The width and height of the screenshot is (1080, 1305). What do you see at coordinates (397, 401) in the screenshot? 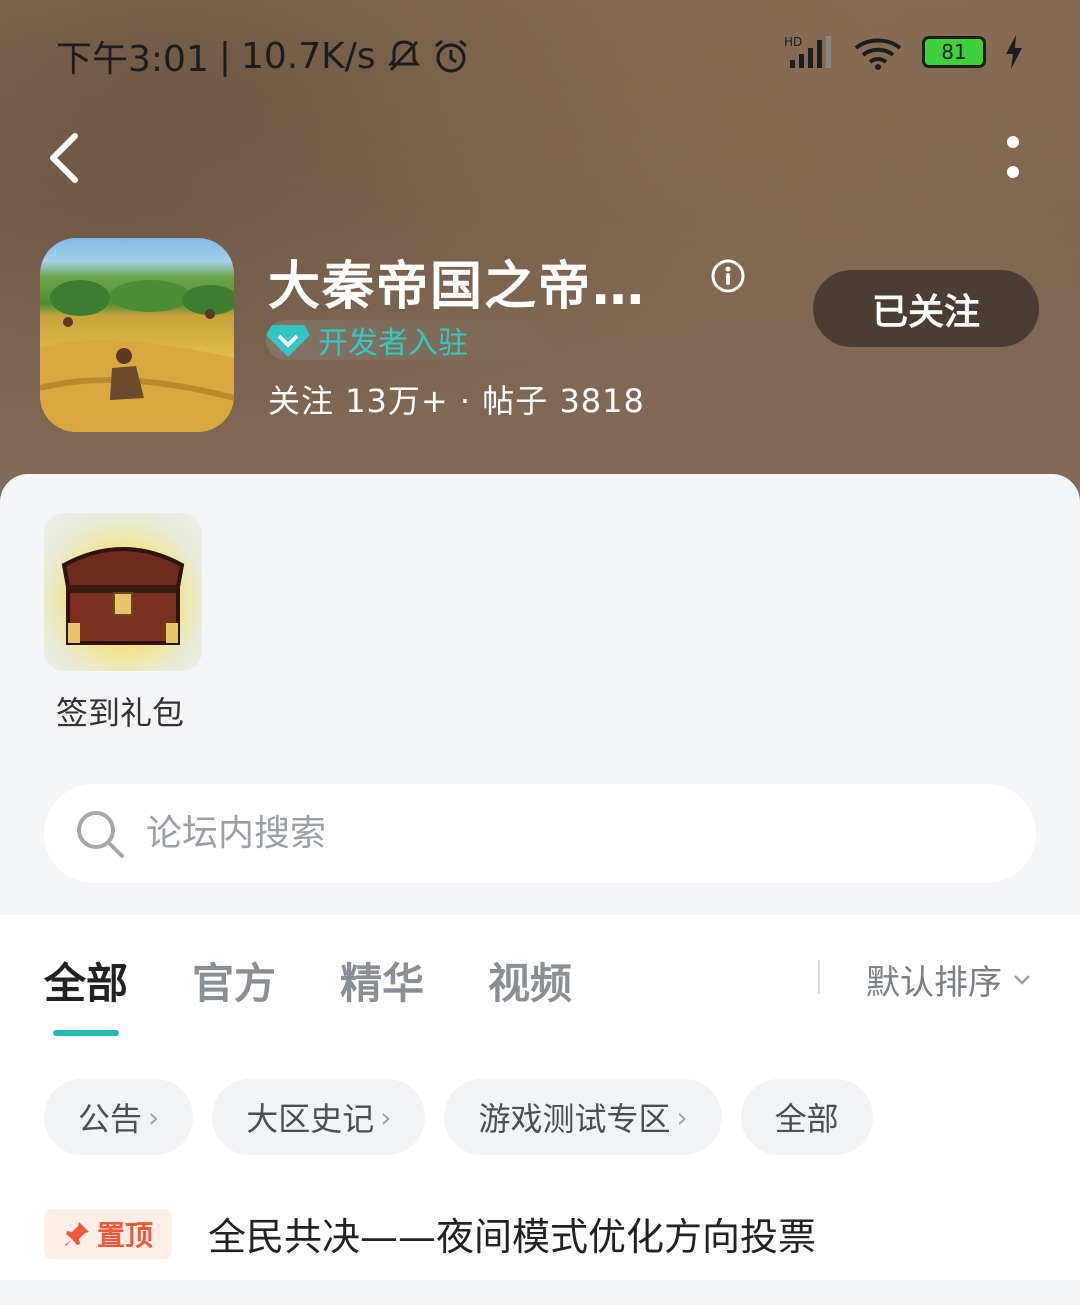
I see `followers-count: 13万+` at bounding box center [397, 401].